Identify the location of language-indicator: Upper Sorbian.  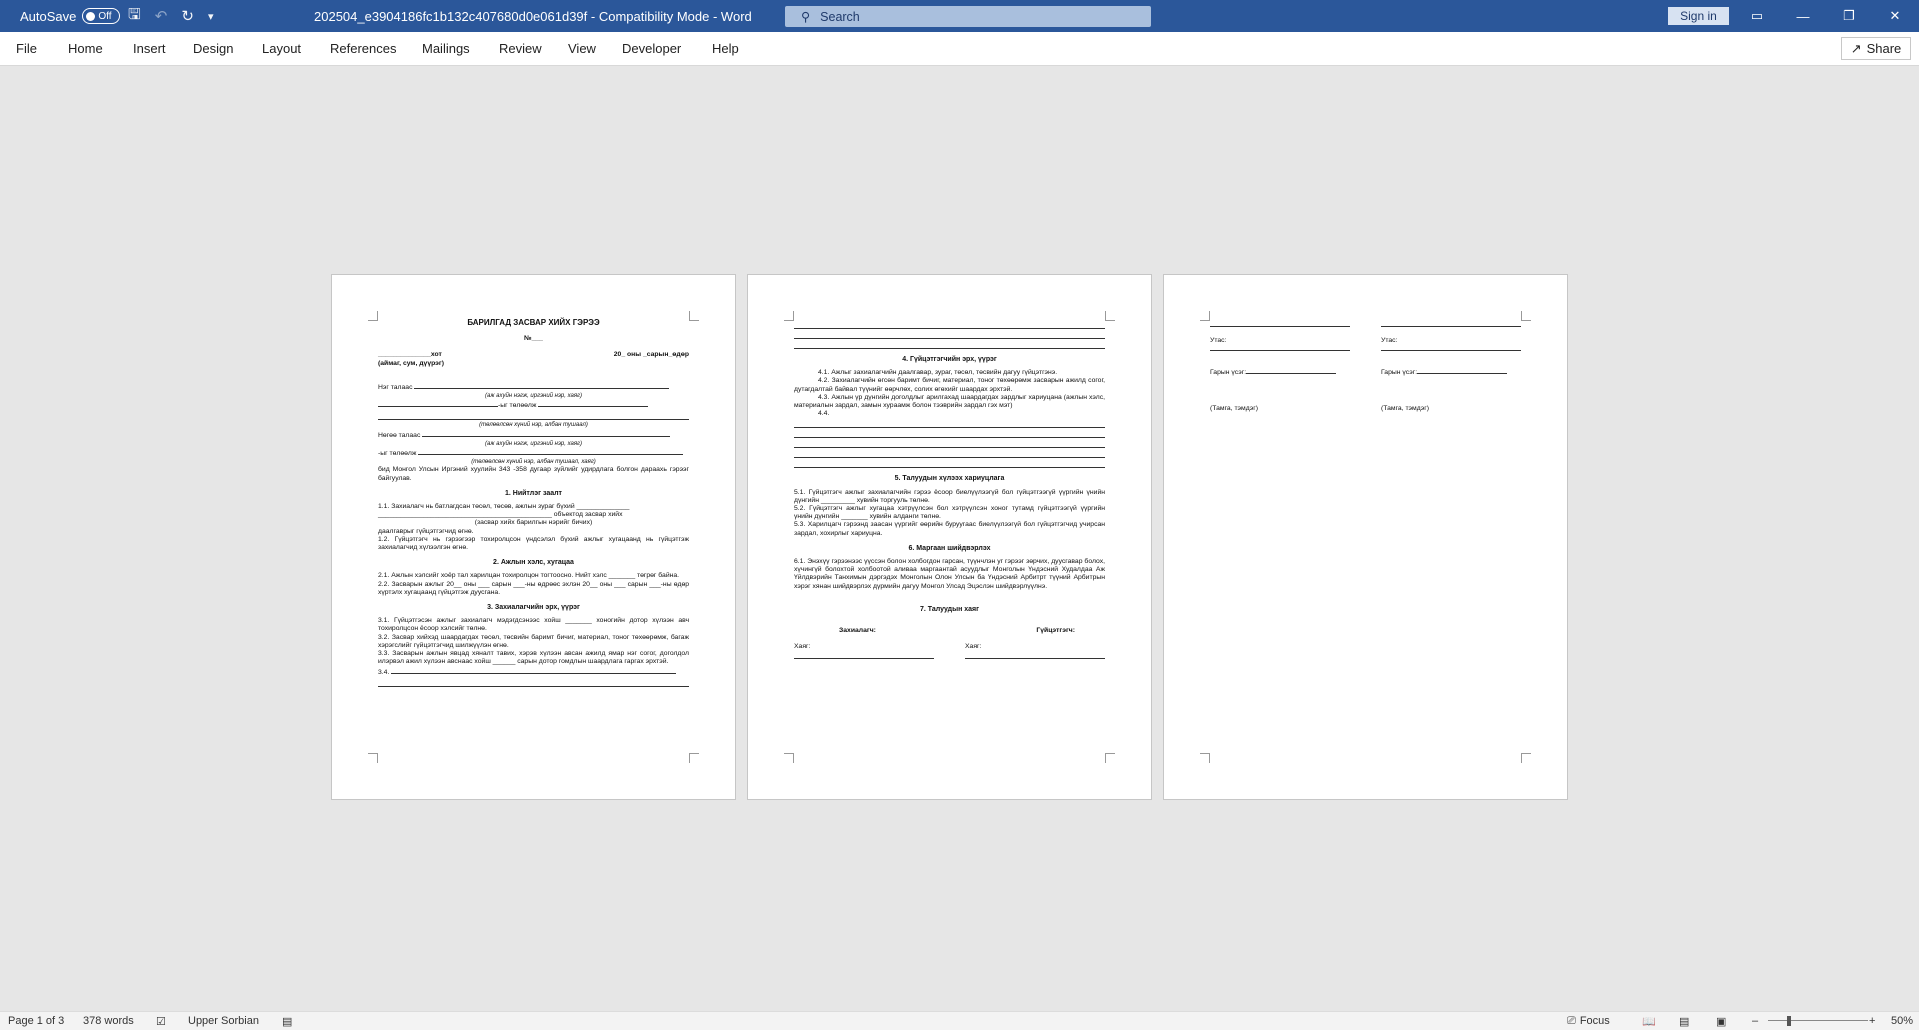
(223, 1021).